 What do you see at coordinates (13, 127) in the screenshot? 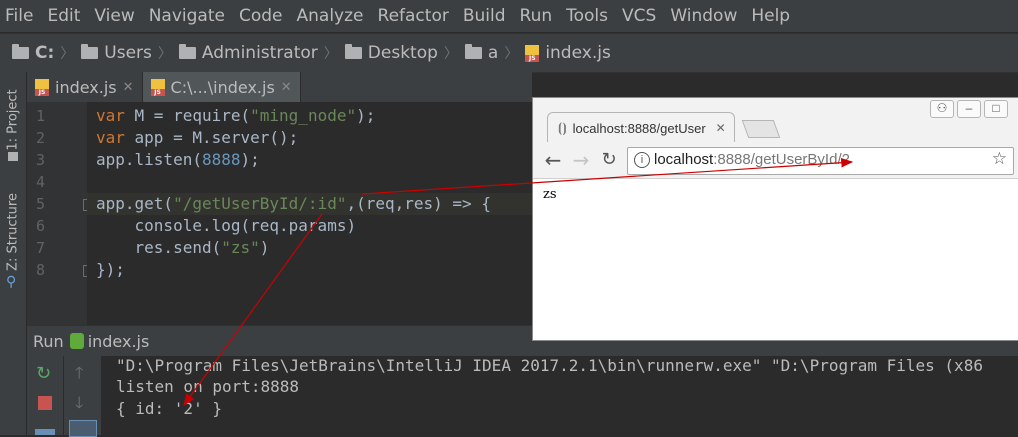
I see `project-tool-tab: 1: Project` at bounding box center [13, 127].